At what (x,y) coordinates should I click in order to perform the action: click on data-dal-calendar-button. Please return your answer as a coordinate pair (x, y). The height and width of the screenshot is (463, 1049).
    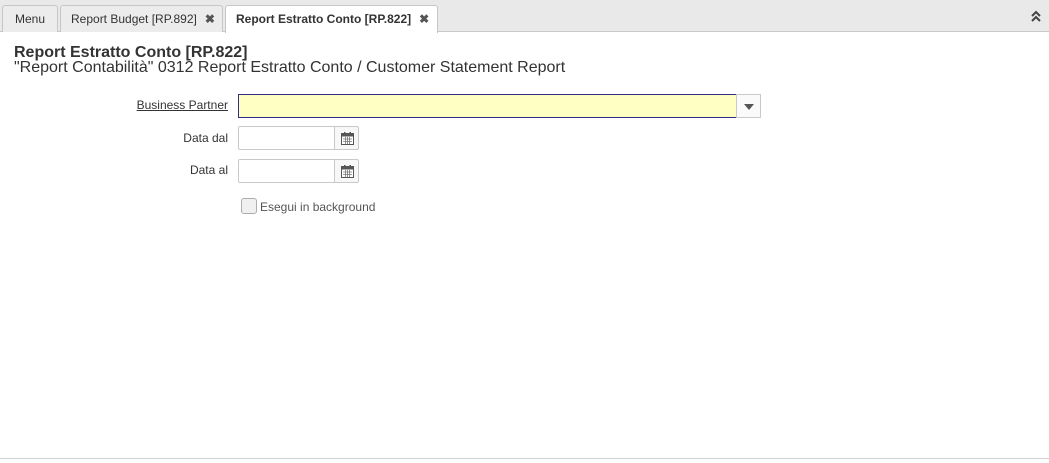
    Looking at the image, I should click on (346, 138).